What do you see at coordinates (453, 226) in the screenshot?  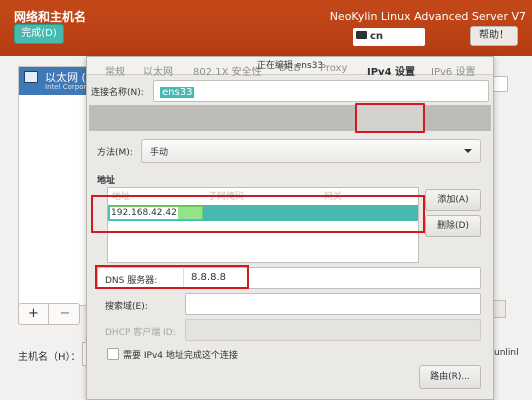 I see `delete-address-button: 删除(D)` at bounding box center [453, 226].